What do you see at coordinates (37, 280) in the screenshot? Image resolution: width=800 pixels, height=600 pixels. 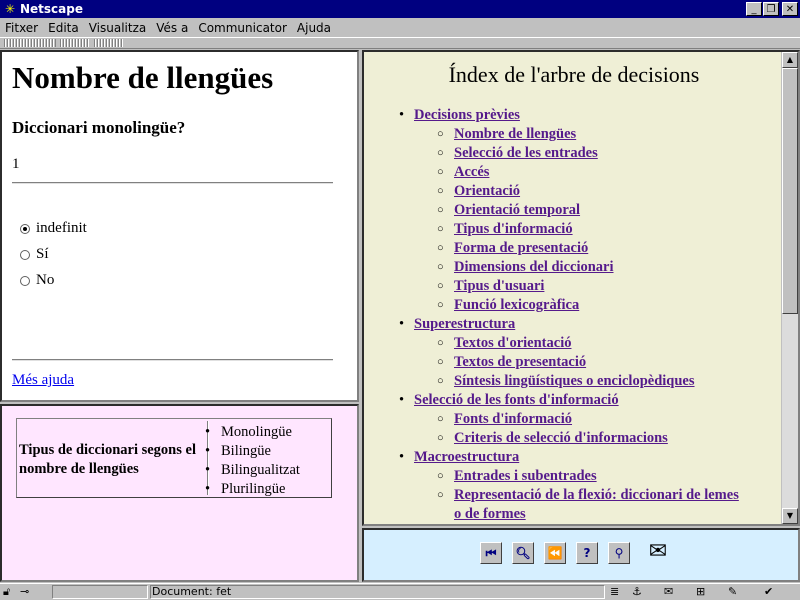 I see `option-no: No` at bounding box center [37, 280].